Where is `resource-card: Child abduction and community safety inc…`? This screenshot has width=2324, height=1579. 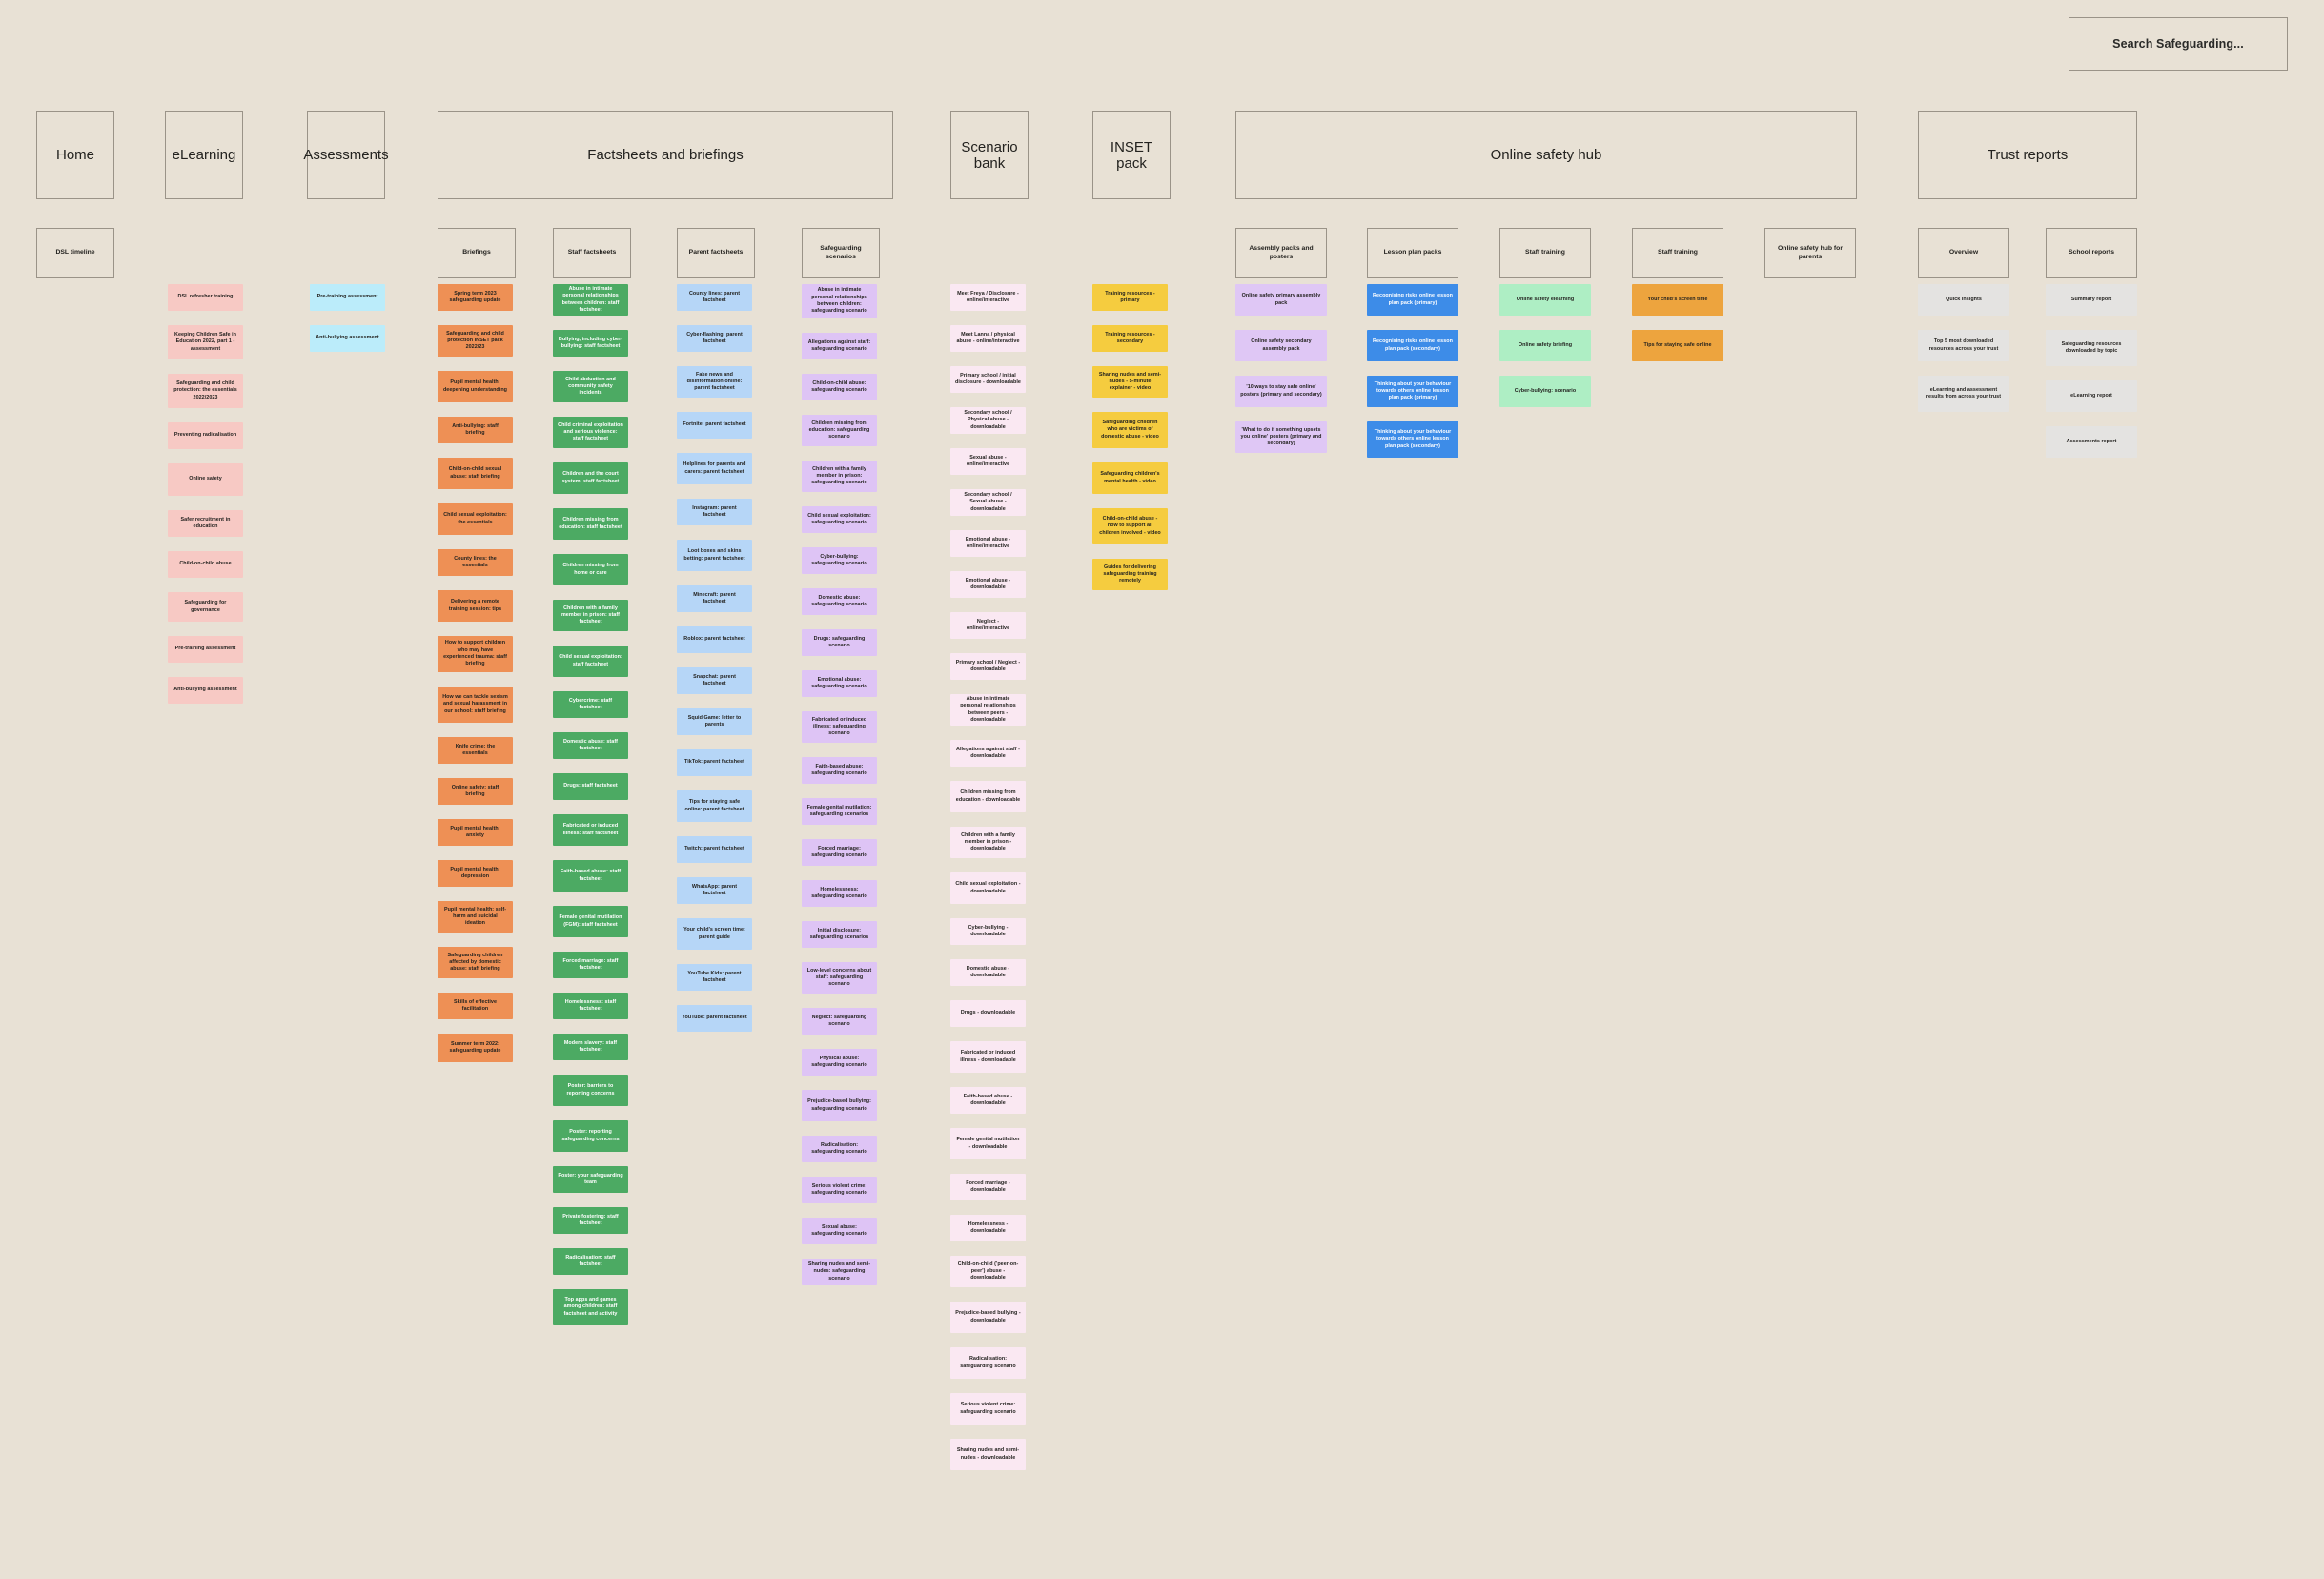 resource-card: Child abduction and community safety inc… is located at coordinates (590, 386).